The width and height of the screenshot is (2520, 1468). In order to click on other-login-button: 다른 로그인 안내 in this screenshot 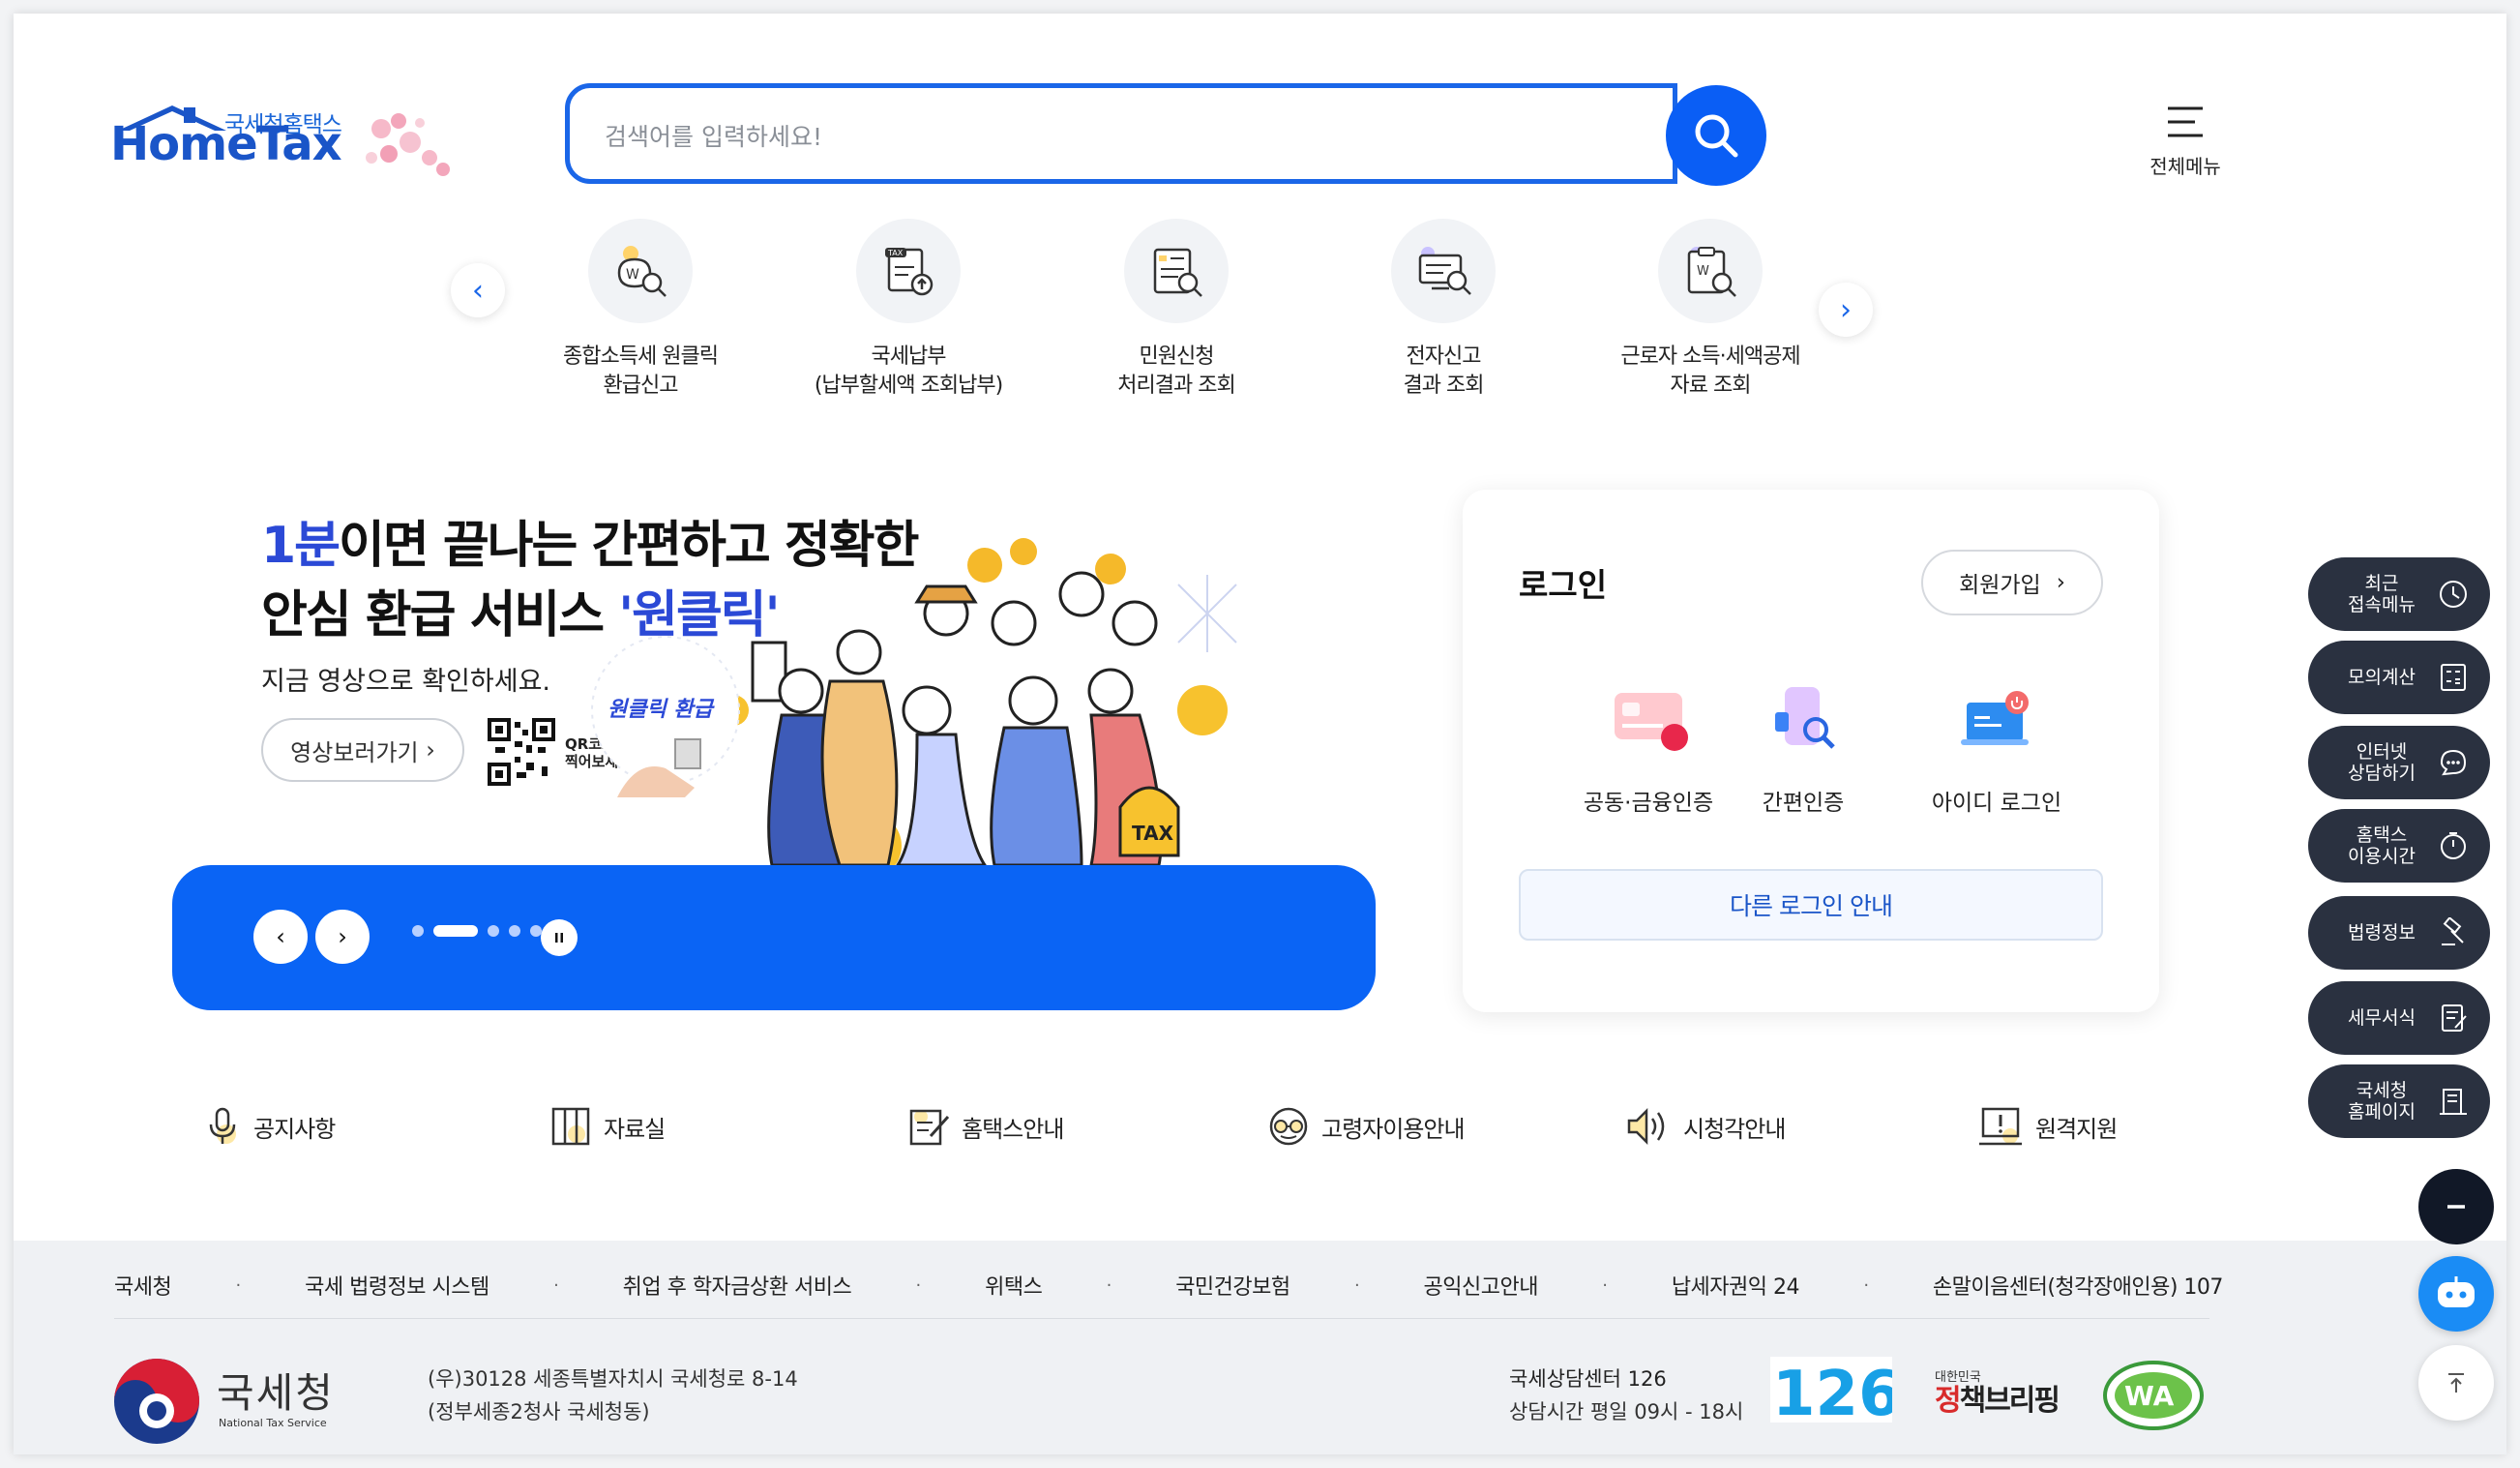, I will do `click(1811, 905)`.